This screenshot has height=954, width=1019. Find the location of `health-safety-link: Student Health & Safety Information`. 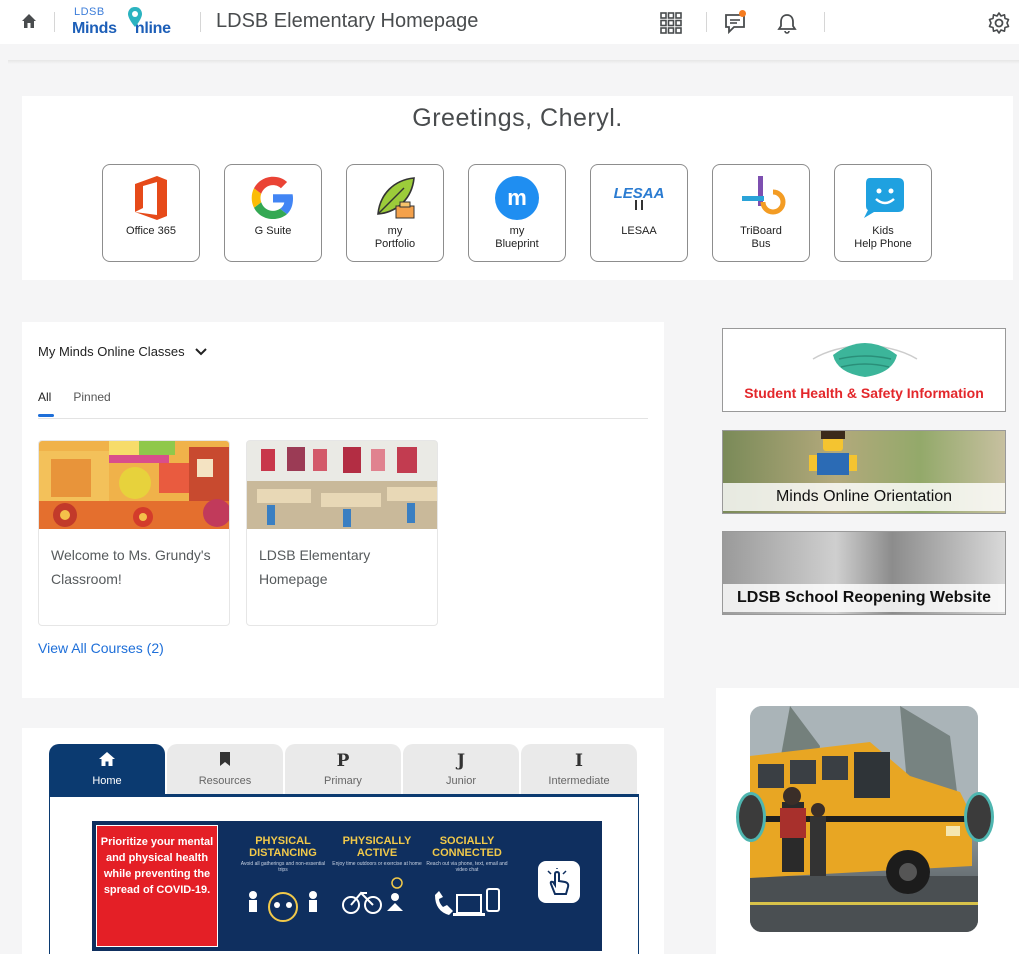

health-safety-link: Student Health & Safety Information is located at coordinates (864, 370).